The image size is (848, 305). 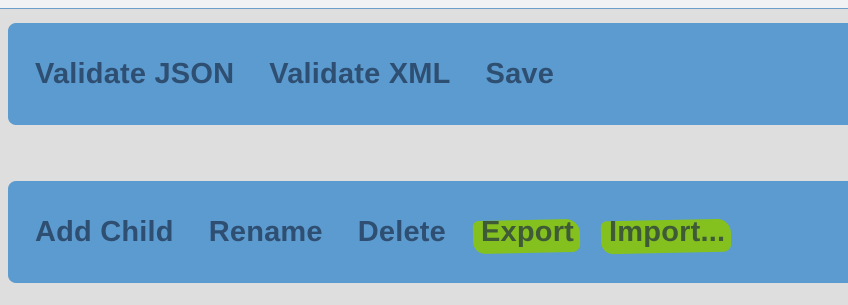 What do you see at coordinates (520, 74) in the screenshot?
I see `save-button: Save` at bounding box center [520, 74].